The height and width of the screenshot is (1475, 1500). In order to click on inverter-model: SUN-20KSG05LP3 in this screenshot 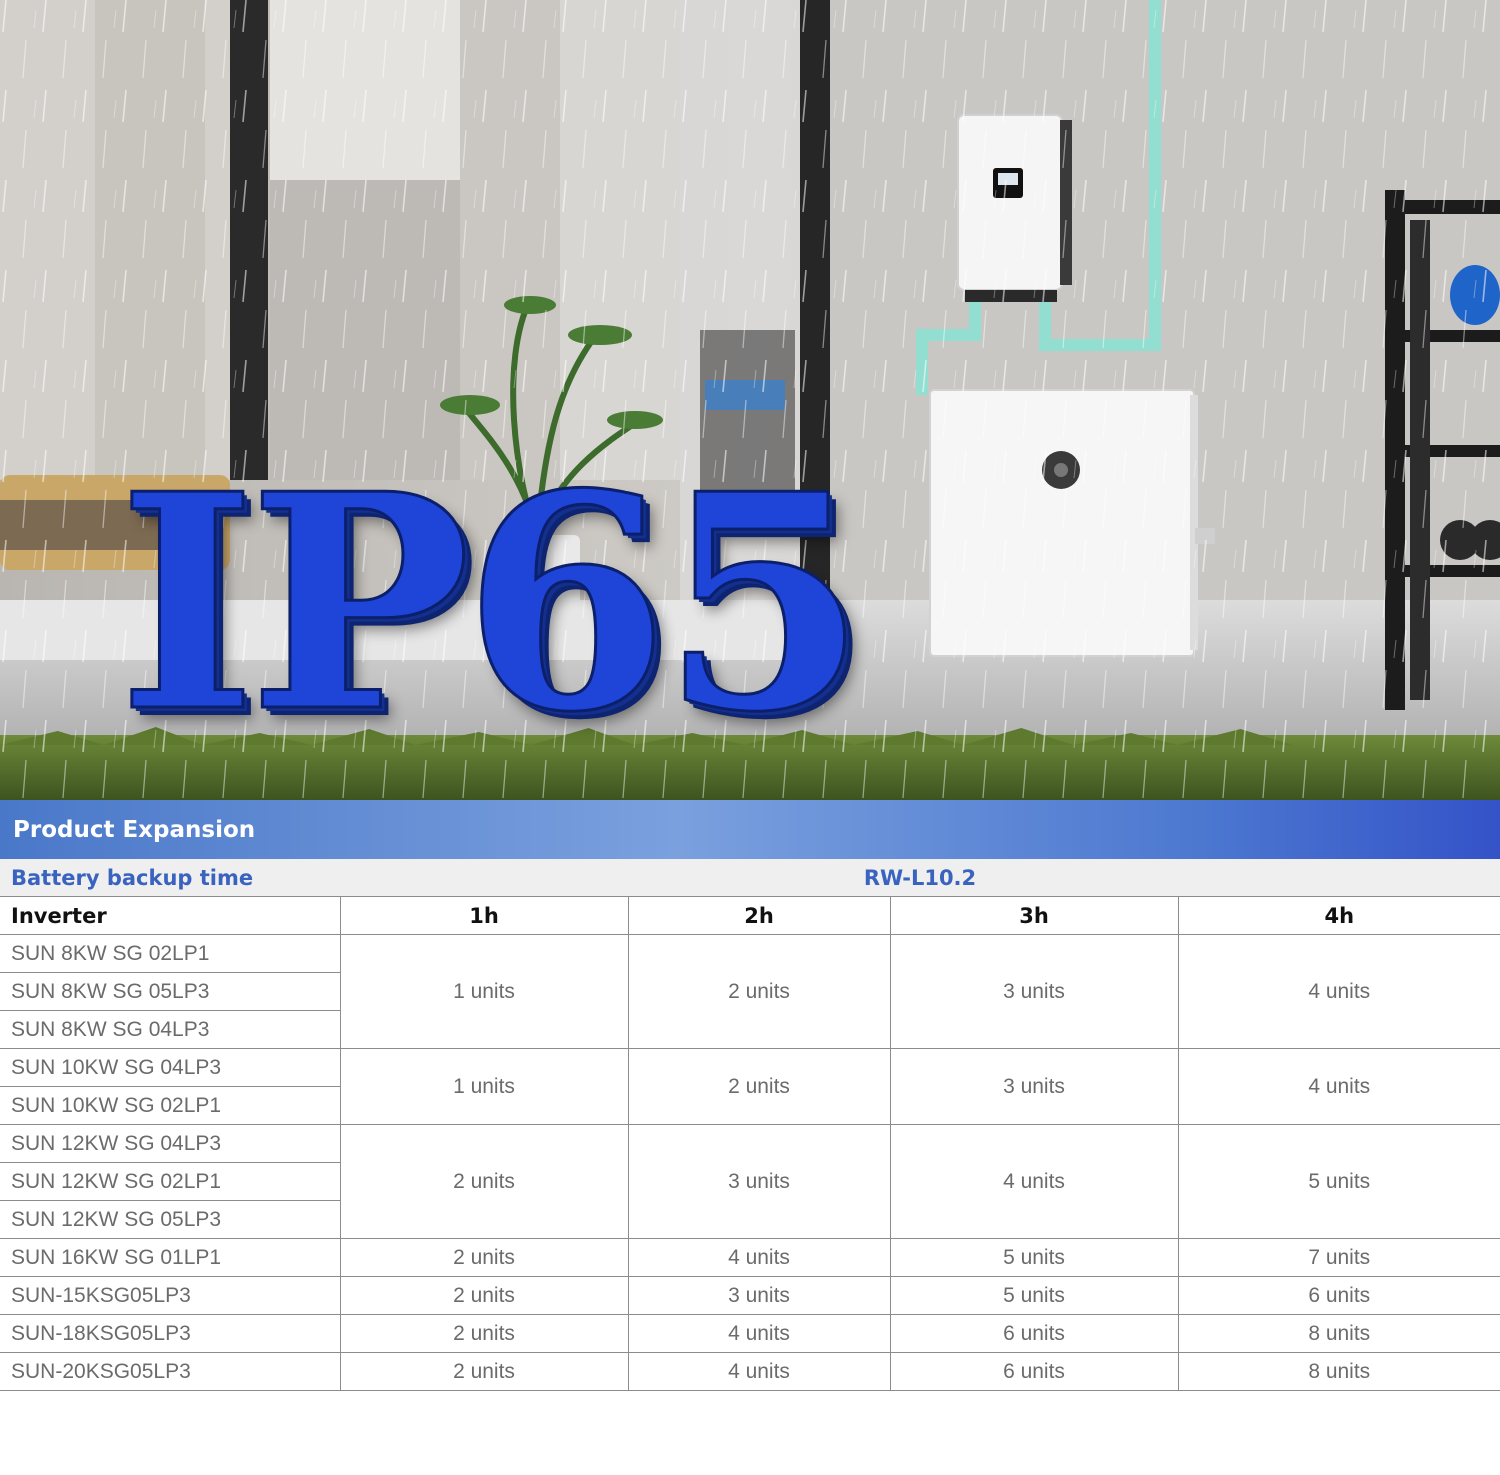, I will do `click(170, 1371)`.